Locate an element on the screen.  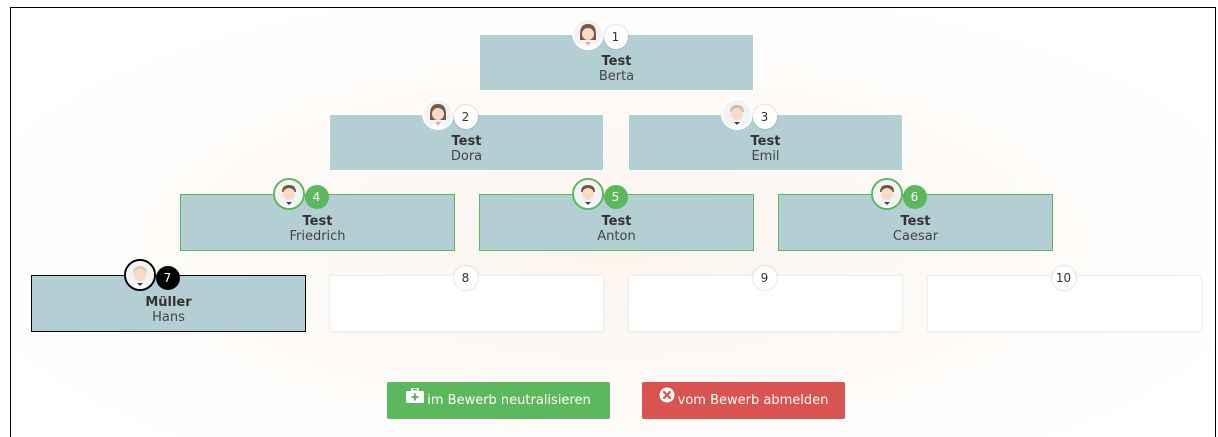
slot-number-badge: 10 is located at coordinates (1063, 278).